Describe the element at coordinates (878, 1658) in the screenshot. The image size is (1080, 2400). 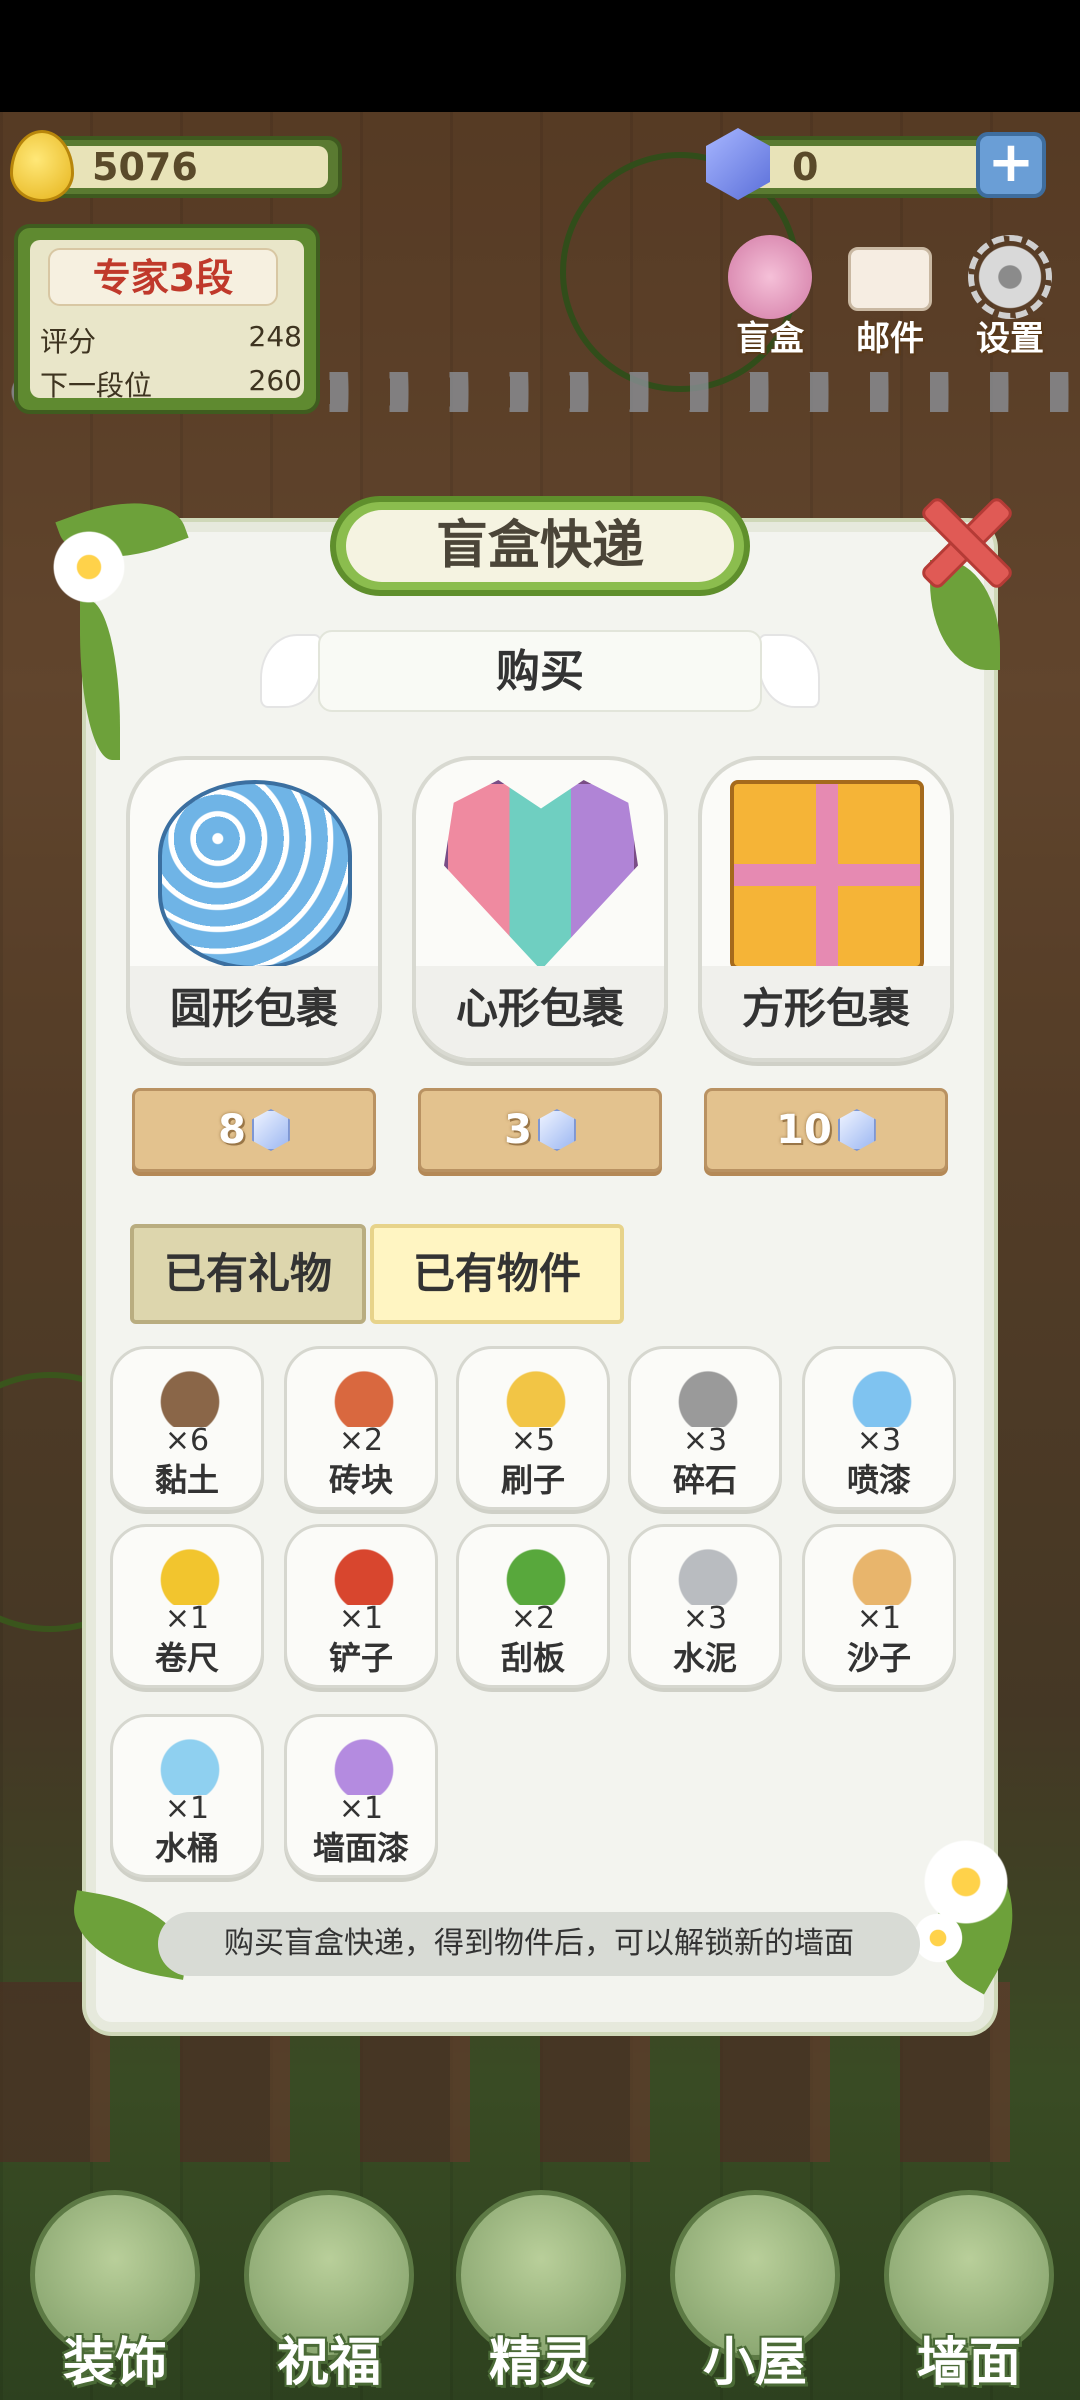
I see `item-name: 沙子` at that location.